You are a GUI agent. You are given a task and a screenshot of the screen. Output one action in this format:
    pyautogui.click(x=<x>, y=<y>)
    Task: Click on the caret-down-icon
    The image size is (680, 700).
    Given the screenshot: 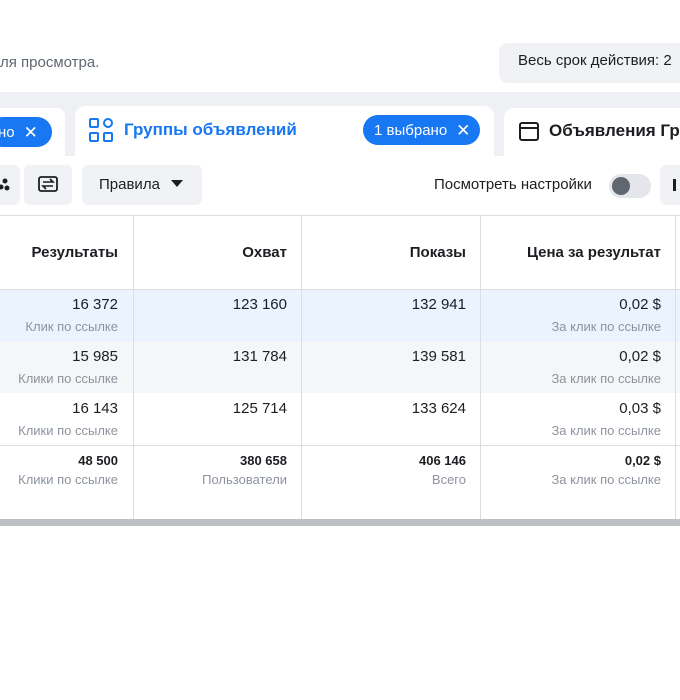 What is the action you would take?
    pyautogui.click(x=176, y=183)
    